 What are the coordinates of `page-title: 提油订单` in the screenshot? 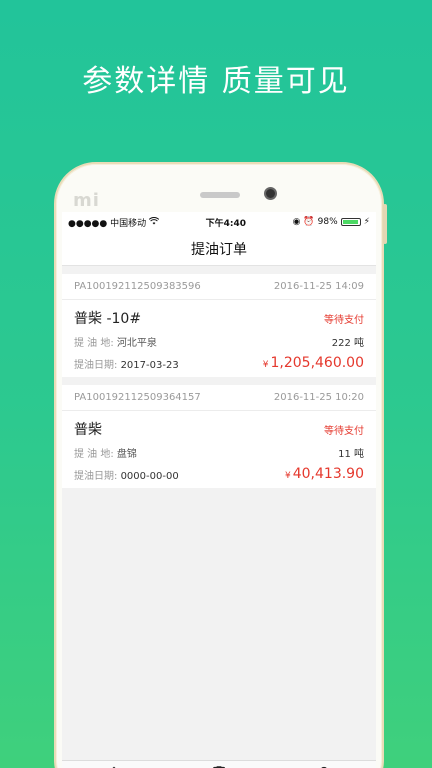 It's located at (219, 249).